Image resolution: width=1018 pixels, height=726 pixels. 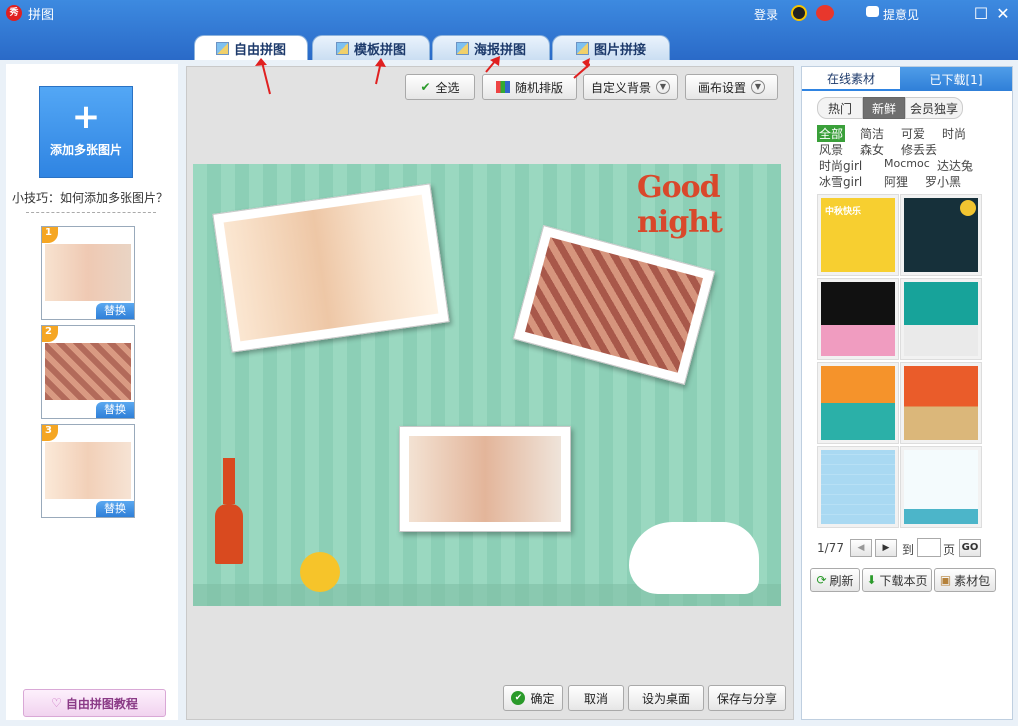 I want to click on confirm-button: ✔ 确定, so click(x=533, y=698).